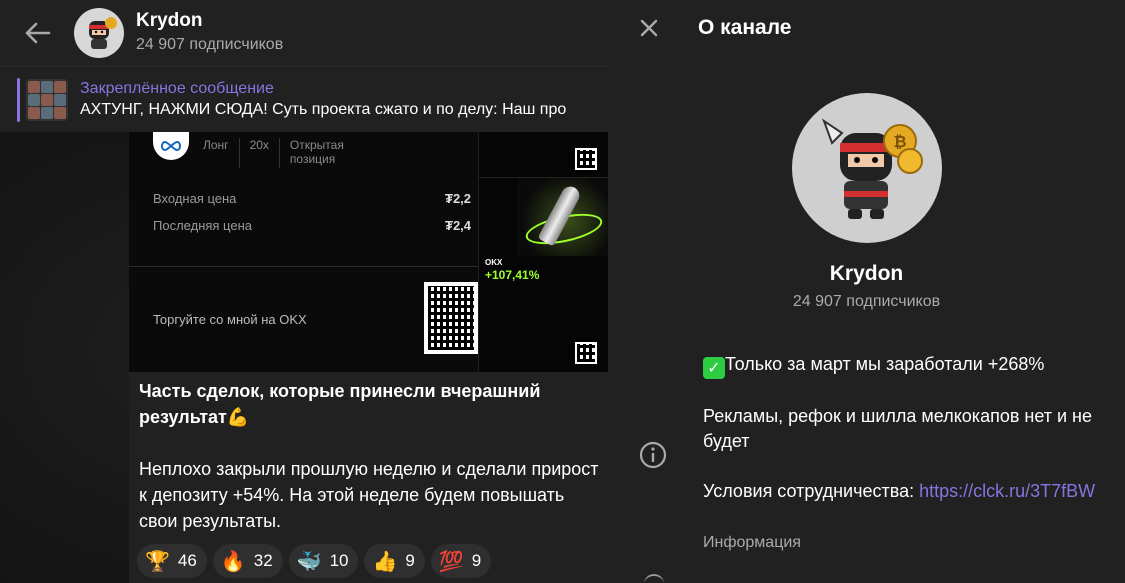 The height and width of the screenshot is (583, 1125). What do you see at coordinates (494, 262) in the screenshot?
I see `okx-label: OKX` at bounding box center [494, 262].